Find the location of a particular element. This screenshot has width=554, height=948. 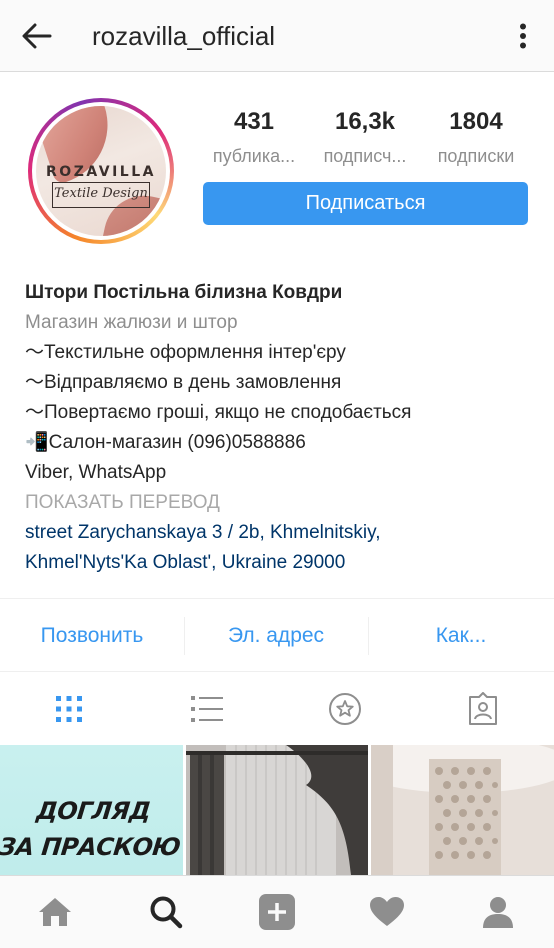

nav-add-post is located at coordinates (277, 912).